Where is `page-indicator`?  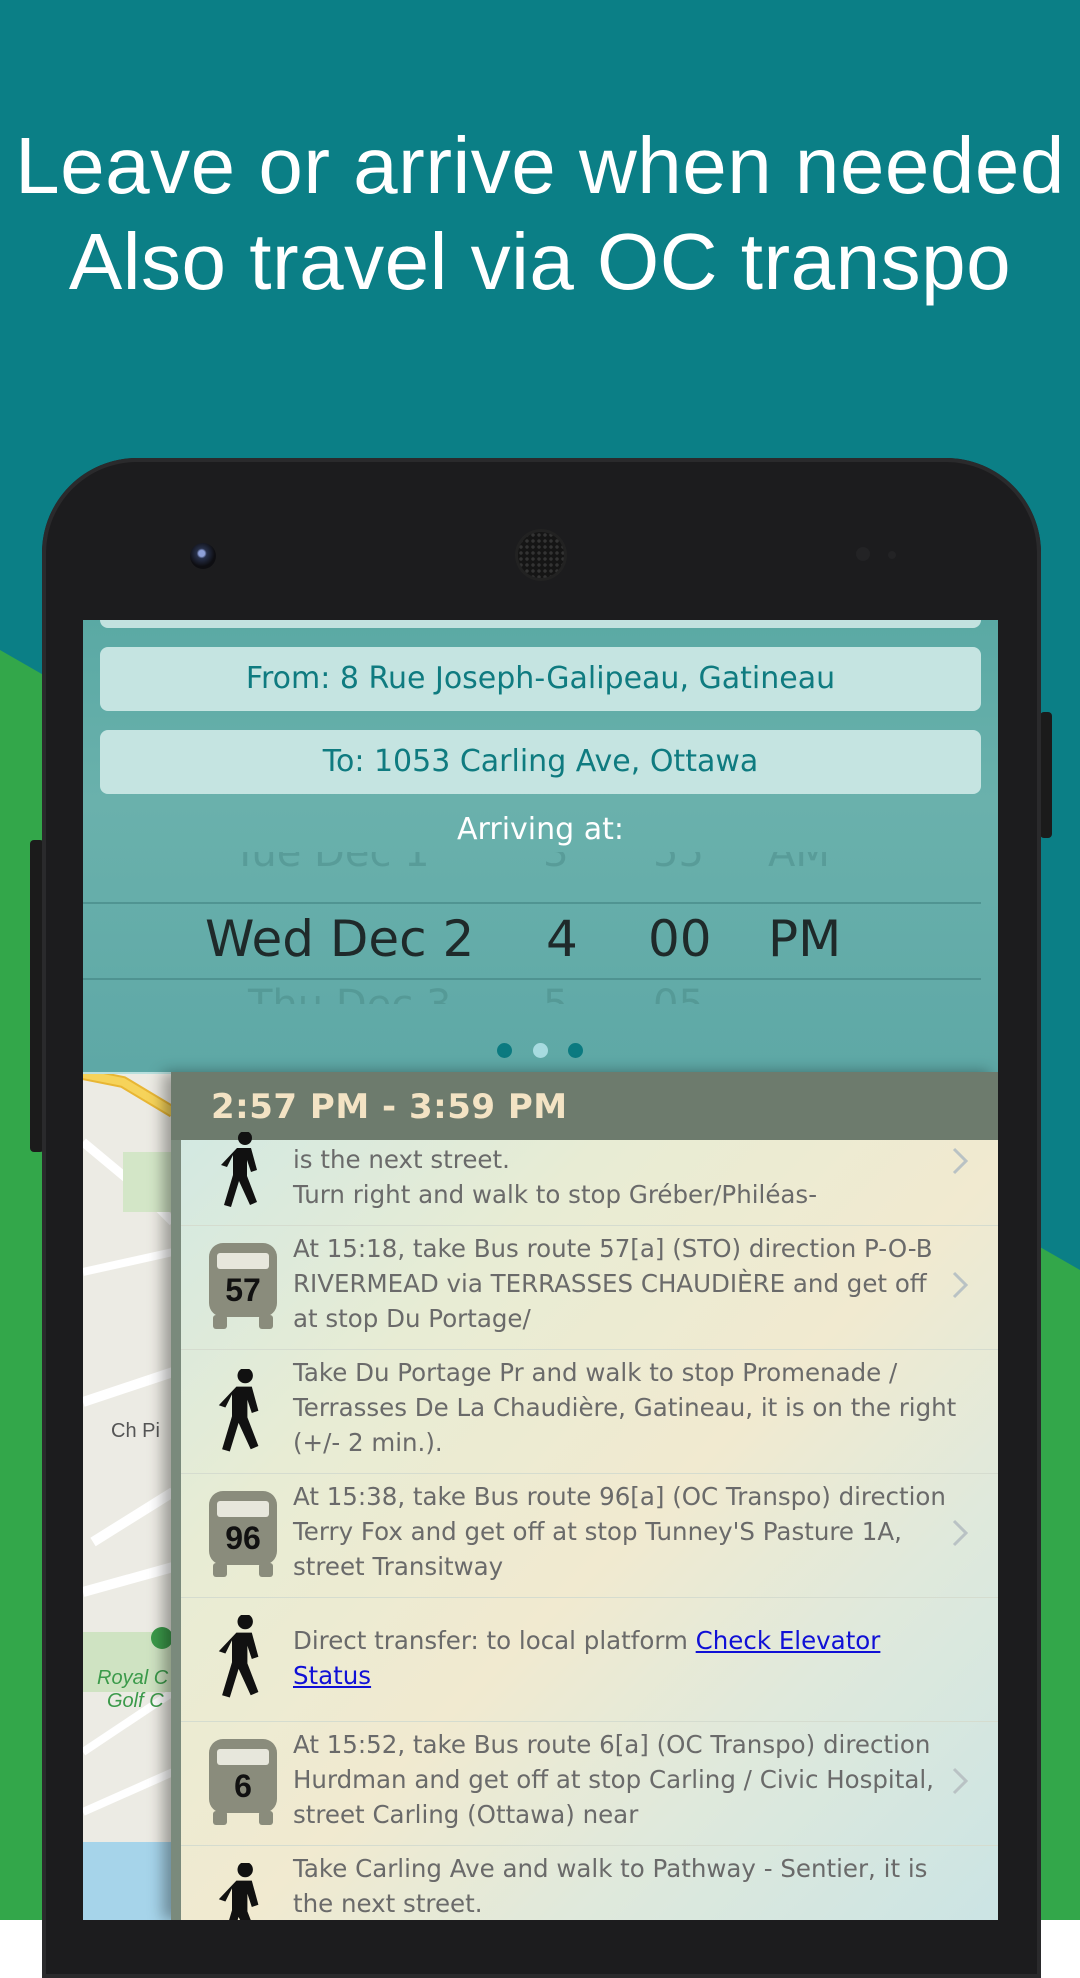 page-indicator is located at coordinates (540, 1050).